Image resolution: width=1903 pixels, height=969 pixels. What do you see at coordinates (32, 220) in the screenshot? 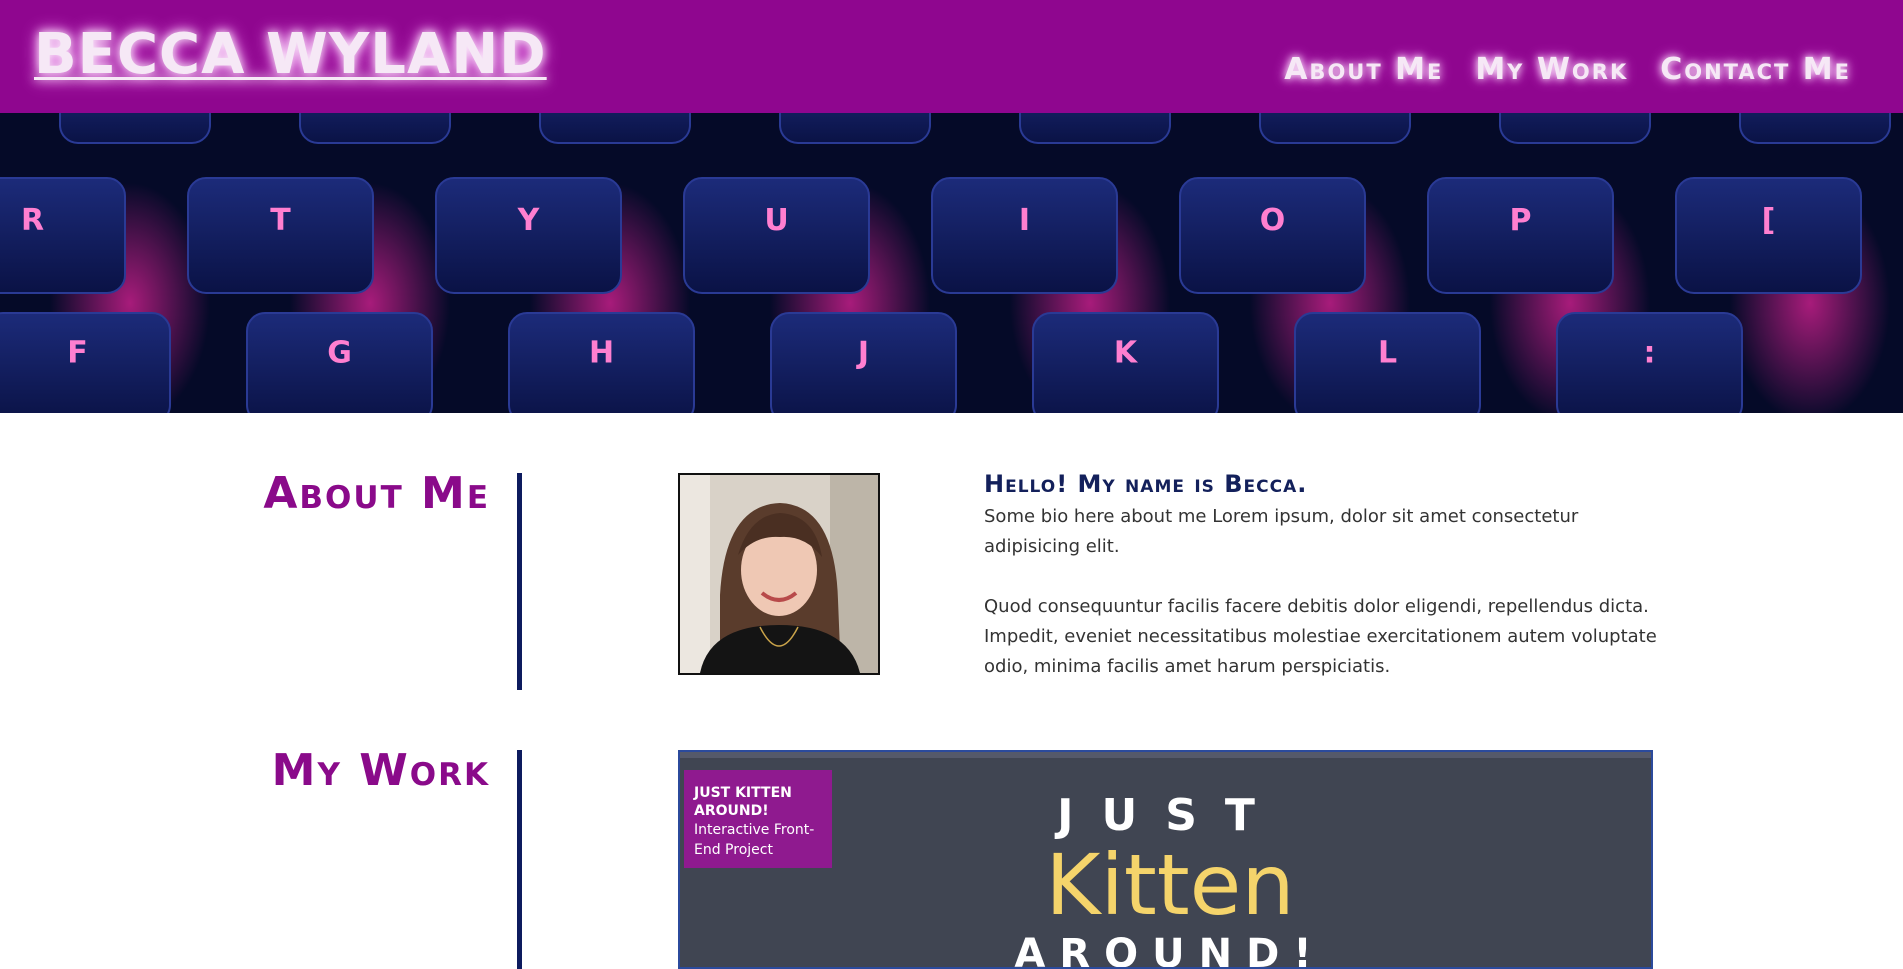
I see `keycap-letter: R` at bounding box center [32, 220].